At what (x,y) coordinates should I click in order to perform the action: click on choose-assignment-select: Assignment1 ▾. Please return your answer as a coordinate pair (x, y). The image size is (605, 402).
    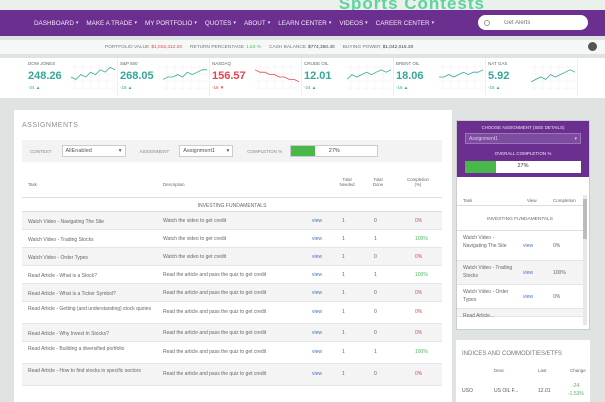
    Looking at the image, I should click on (523, 138).